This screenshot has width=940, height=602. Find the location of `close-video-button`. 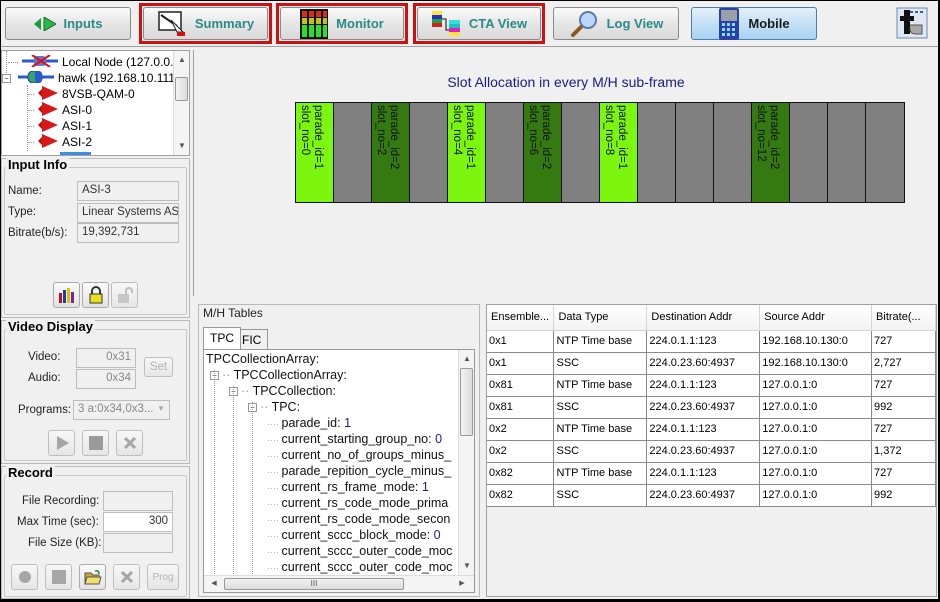

close-video-button is located at coordinates (129, 443).